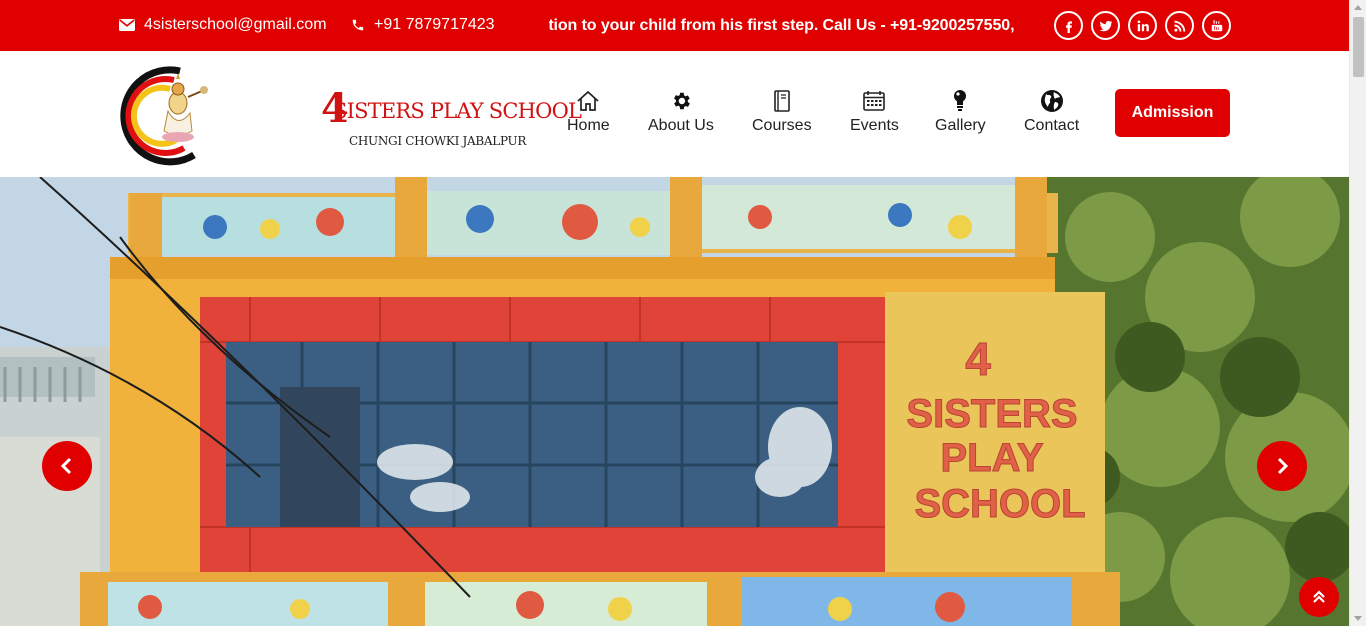  I want to click on calendar-icon, so click(874, 101).